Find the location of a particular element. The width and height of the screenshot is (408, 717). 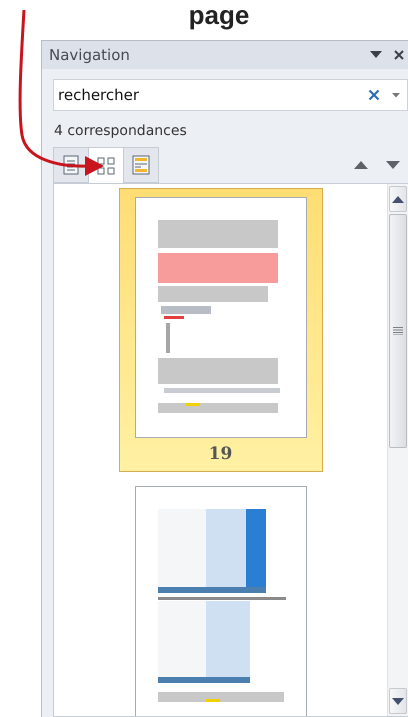

grid-icon is located at coordinates (106, 165).